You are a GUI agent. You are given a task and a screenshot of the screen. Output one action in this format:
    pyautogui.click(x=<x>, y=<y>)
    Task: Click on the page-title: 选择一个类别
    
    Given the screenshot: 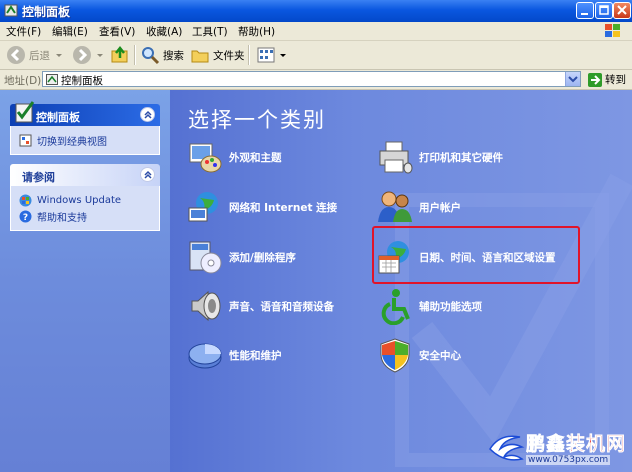 What is the action you would take?
    pyautogui.click(x=257, y=120)
    